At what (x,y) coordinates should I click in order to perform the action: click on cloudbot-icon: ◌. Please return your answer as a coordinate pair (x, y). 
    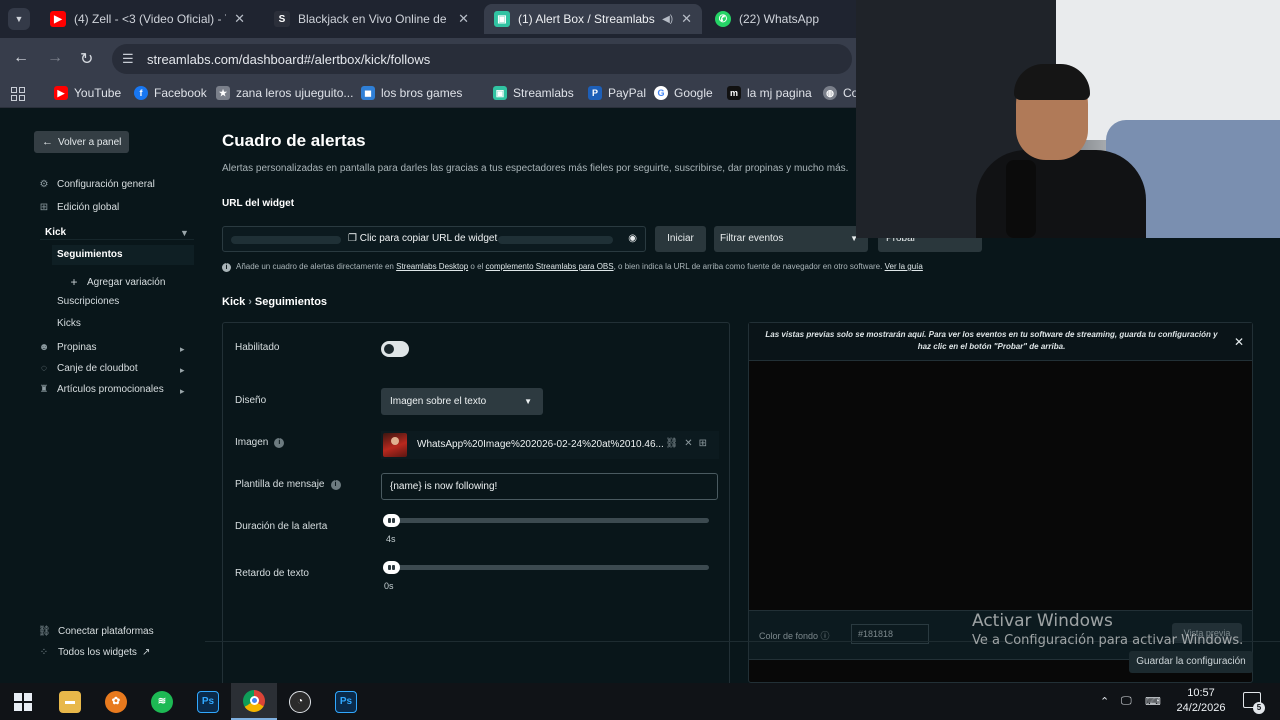
    Looking at the image, I should click on (44, 368).